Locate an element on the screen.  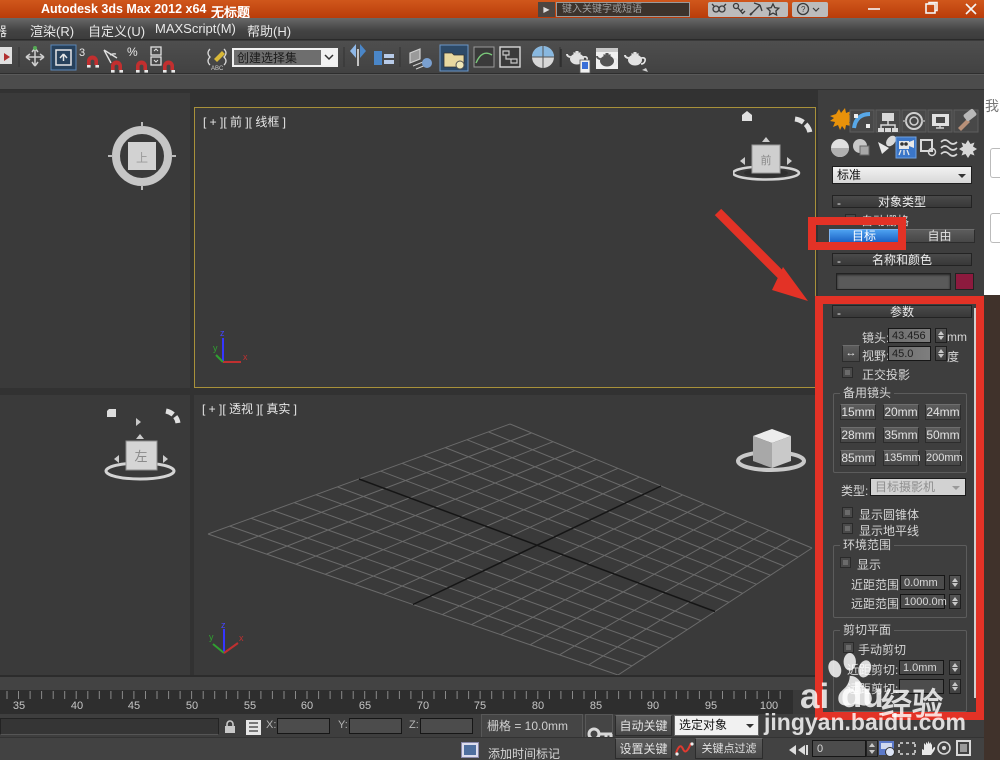
svg-text: 左 is located at coordinates (140, 456).